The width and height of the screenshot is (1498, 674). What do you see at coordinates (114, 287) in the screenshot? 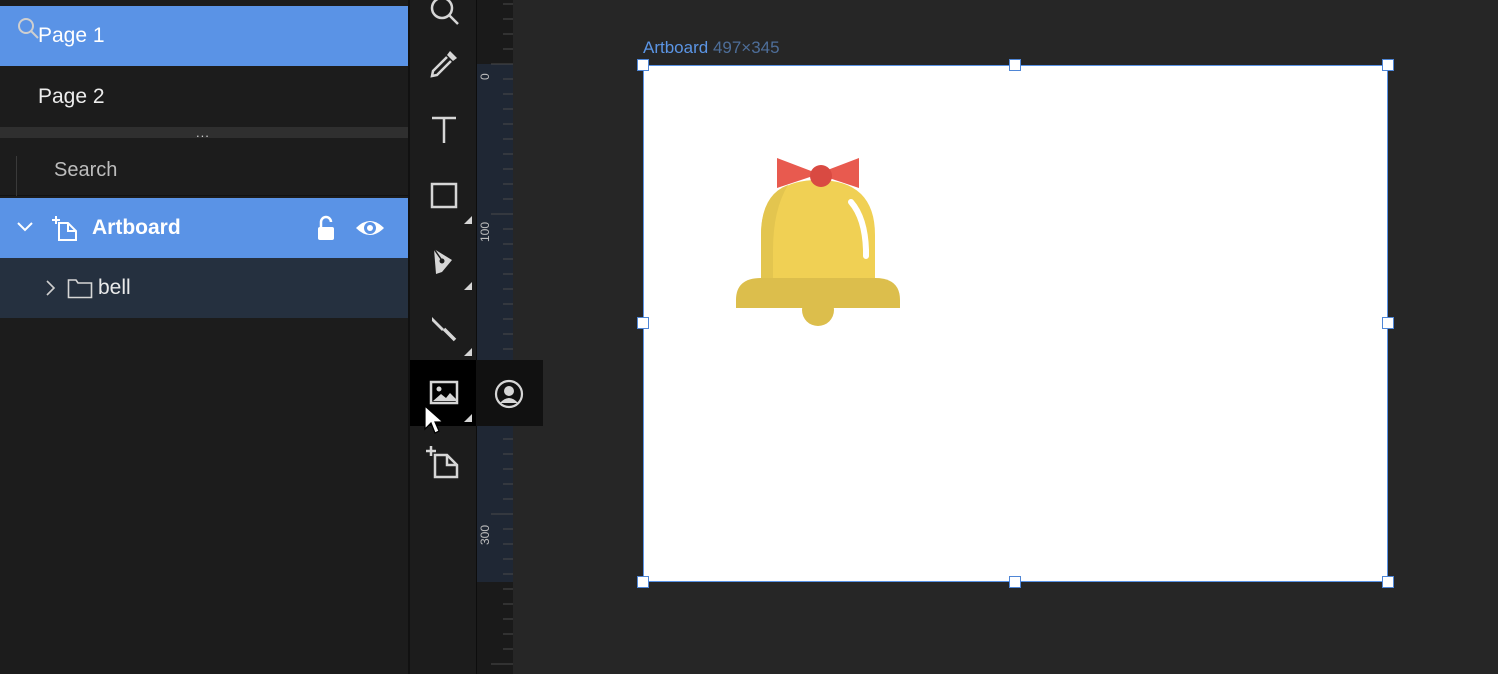
I see `layer-name-bell: bell` at bounding box center [114, 287].